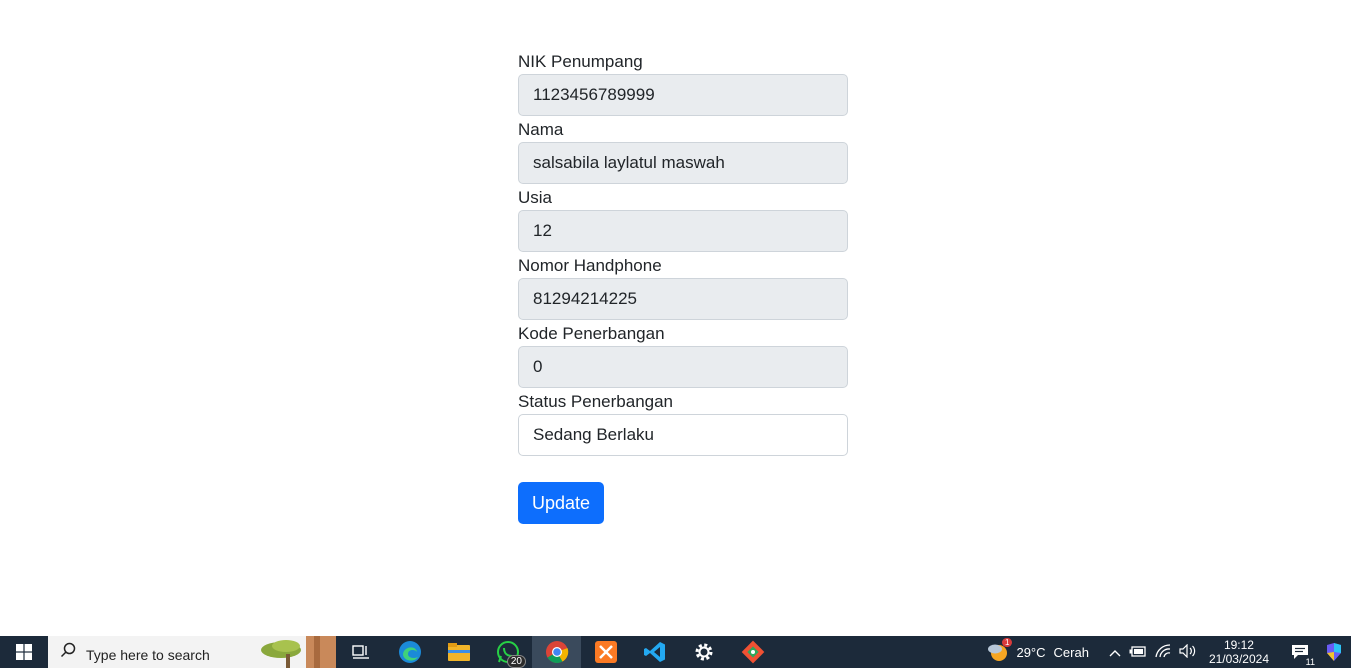  Describe the element at coordinates (683, 299) in the screenshot. I see `phone-field: 81294214225` at that location.